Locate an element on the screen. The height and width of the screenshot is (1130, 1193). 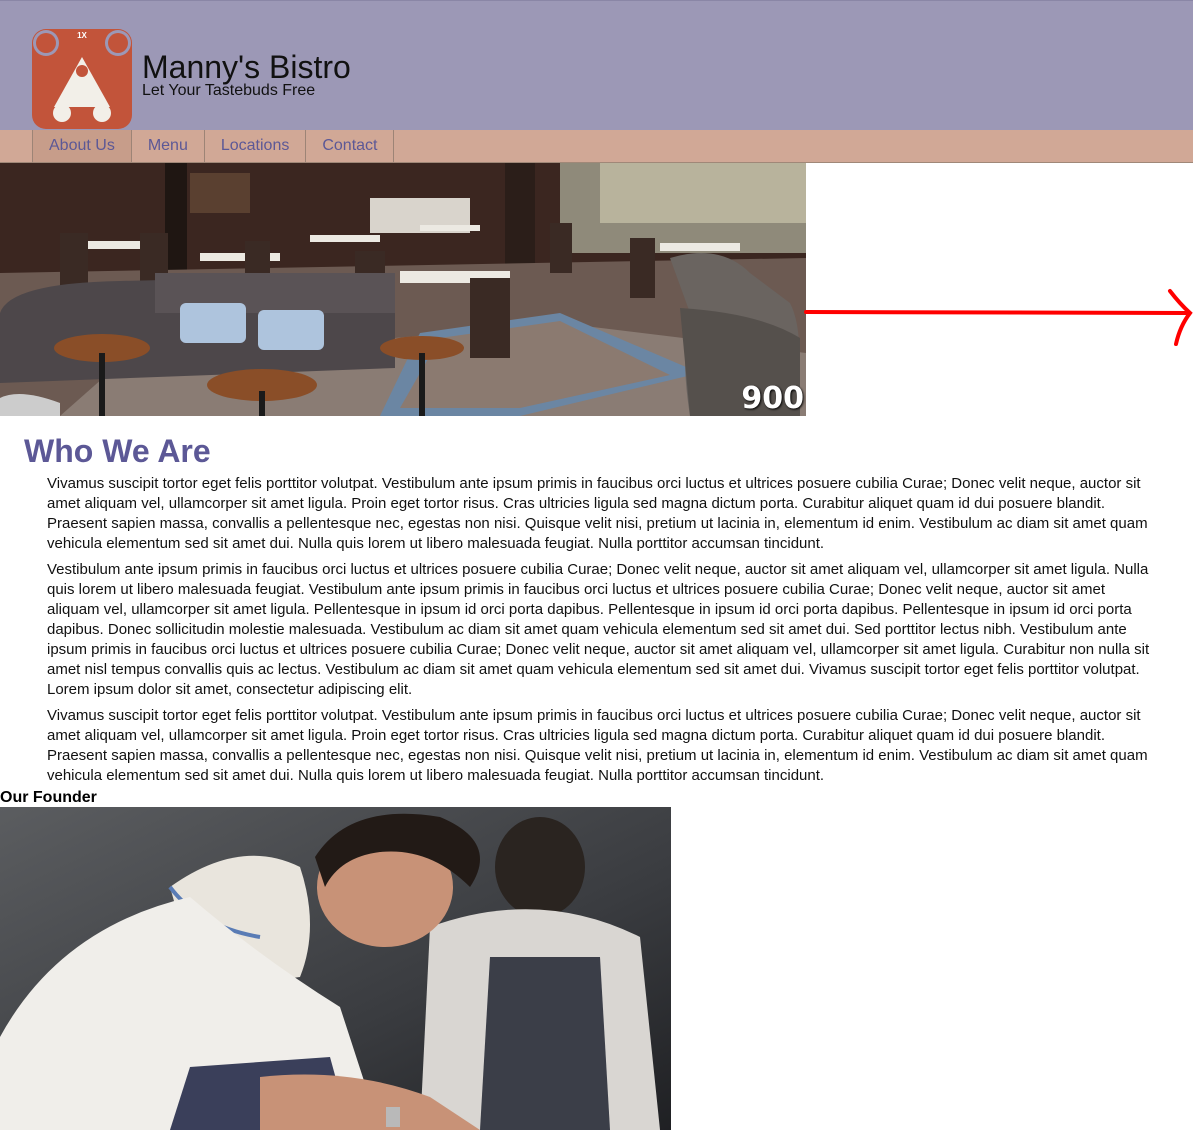
nav-item-contact: Contact is located at coordinates (350, 146).